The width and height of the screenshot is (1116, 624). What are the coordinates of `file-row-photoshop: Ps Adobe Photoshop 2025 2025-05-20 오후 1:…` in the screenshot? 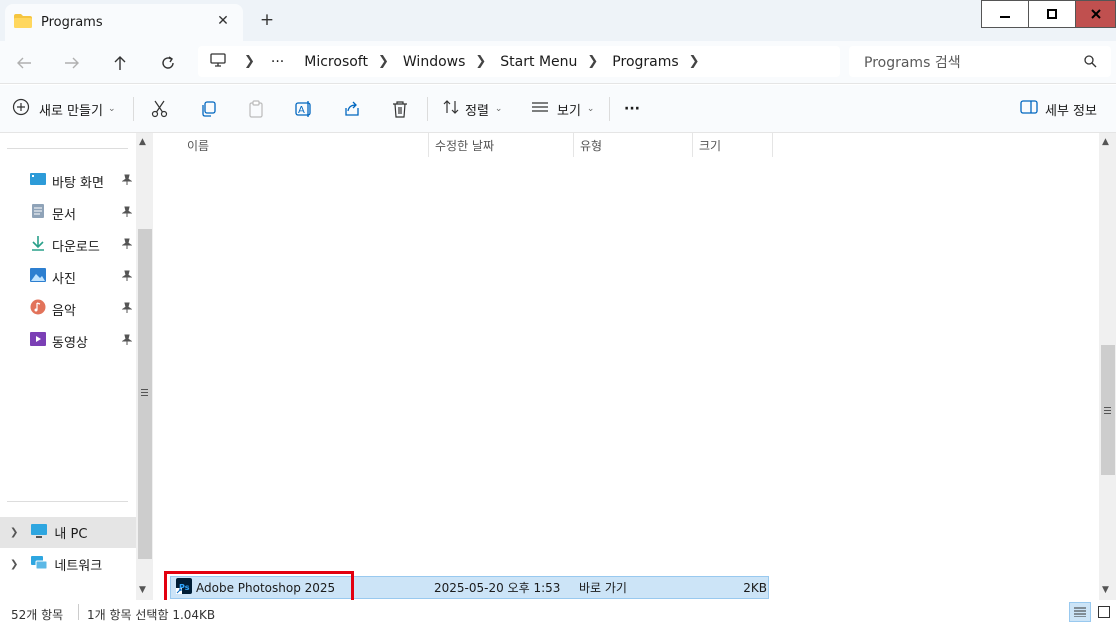 It's located at (469, 587).